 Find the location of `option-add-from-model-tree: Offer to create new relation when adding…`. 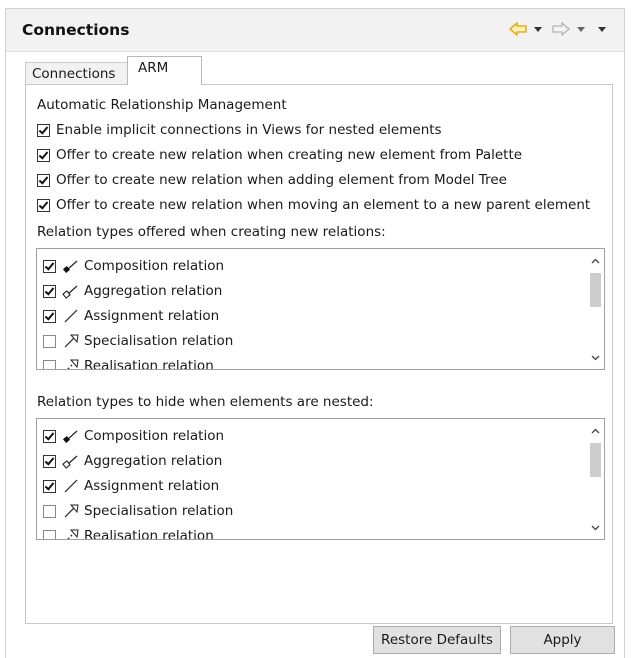

option-add-from-model-tree: Offer to create new relation when adding… is located at coordinates (272, 180).